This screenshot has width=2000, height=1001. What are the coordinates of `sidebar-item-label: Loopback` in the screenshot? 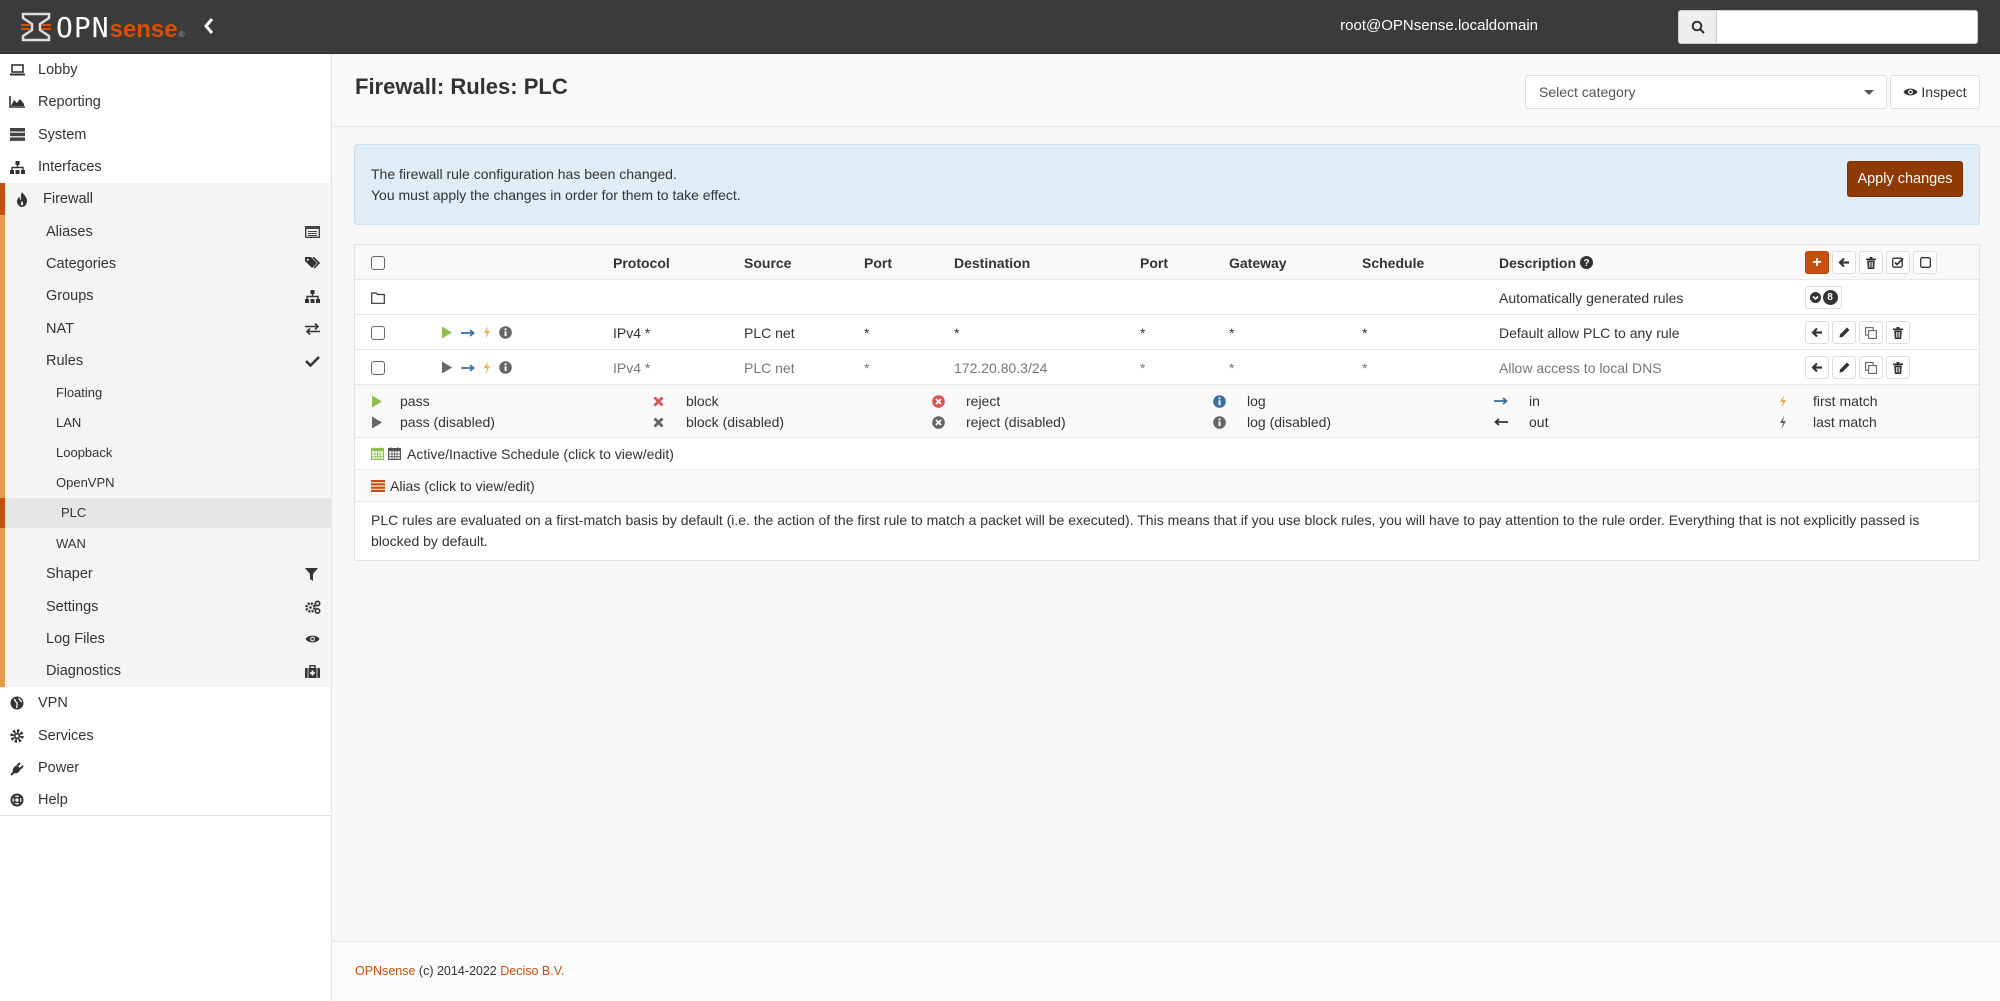 It's located at (84, 452).